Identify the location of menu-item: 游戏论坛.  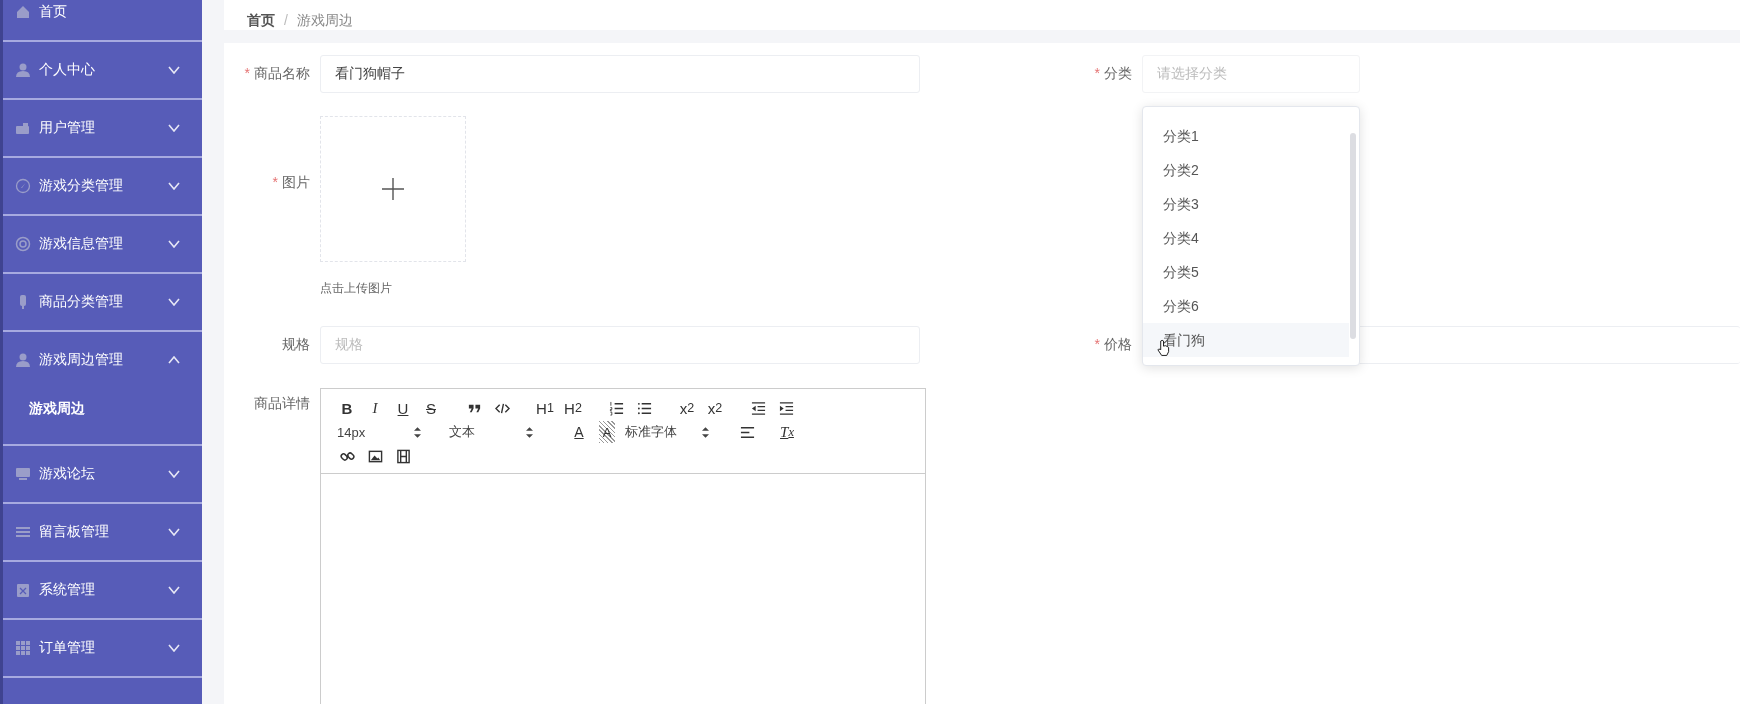
(102, 474).